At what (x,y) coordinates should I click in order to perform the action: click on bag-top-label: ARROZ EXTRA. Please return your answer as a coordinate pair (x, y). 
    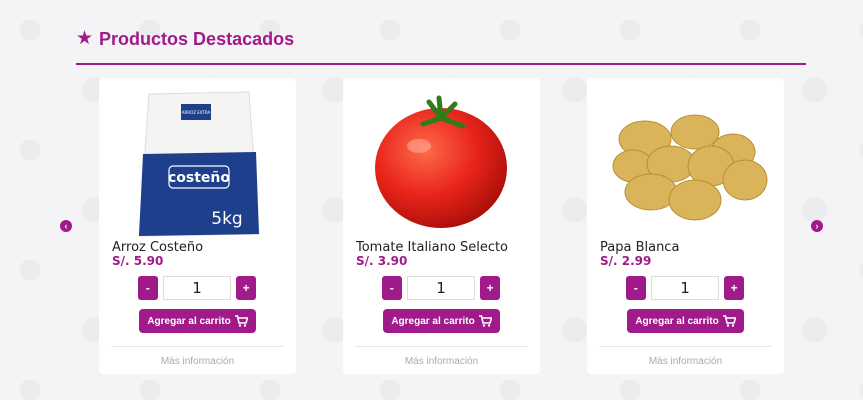
    Looking at the image, I should click on (196, 112).